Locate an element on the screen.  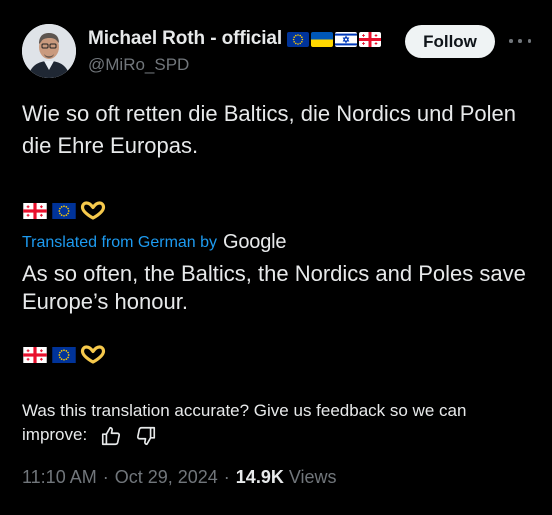
translated-label: Translated from German by is located at coordinates (119, 243).